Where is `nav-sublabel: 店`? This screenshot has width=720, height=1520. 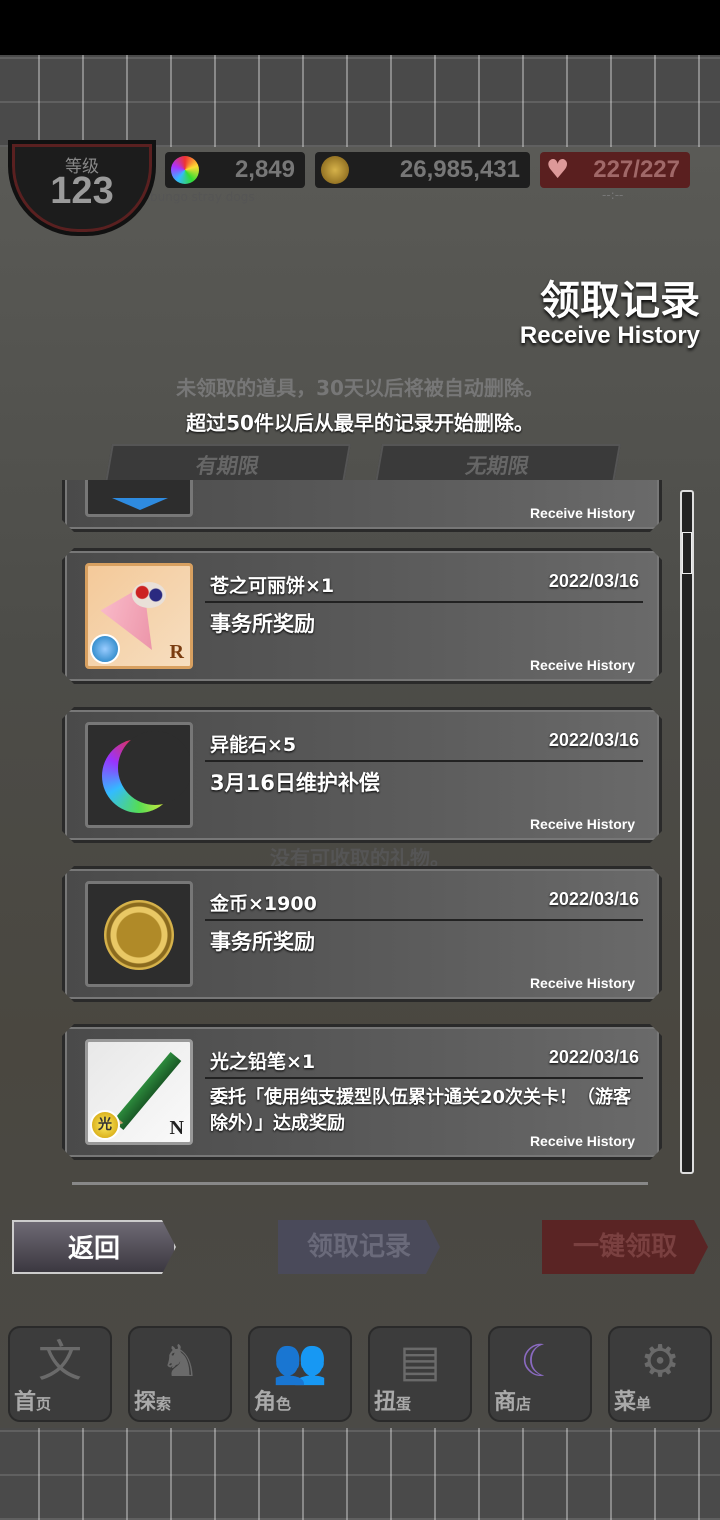 nav-sublabel: 店 is located at coordinates (524, 1404).